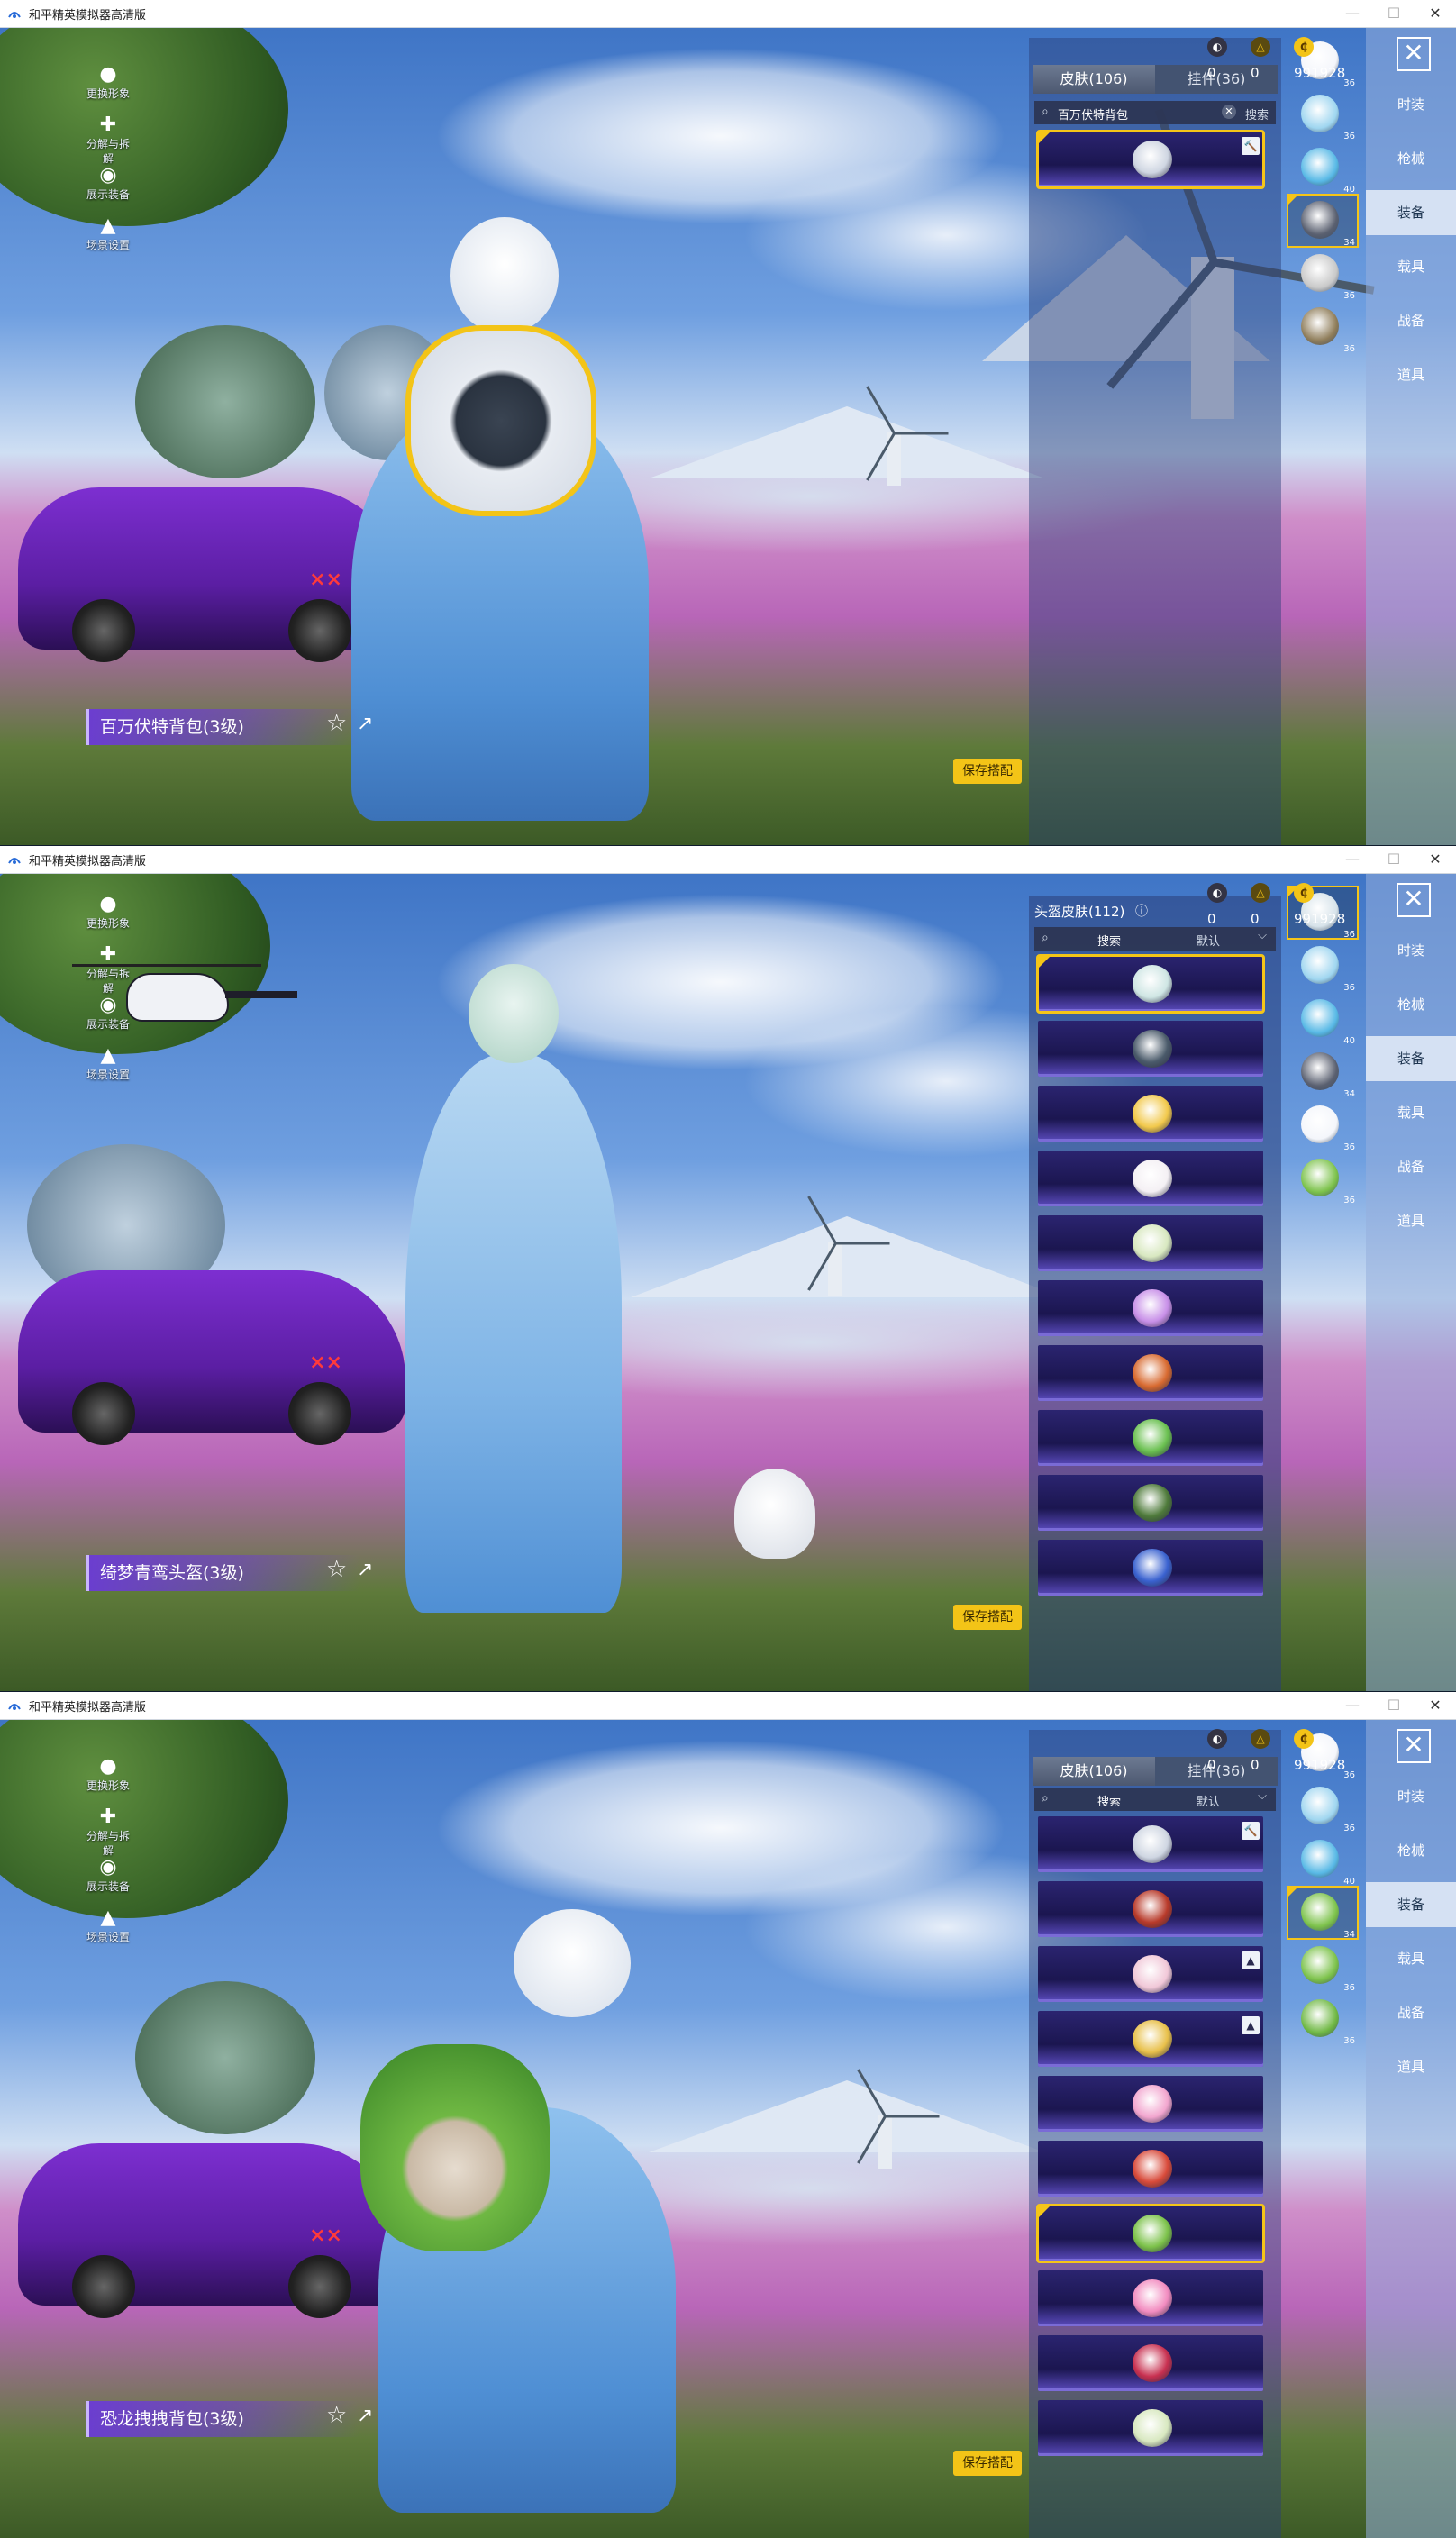  What do you see at coordinates (1093, 114) in the screenshot?
I see `search-input: 百万伏特背包` at bounding box center [1093, 114].